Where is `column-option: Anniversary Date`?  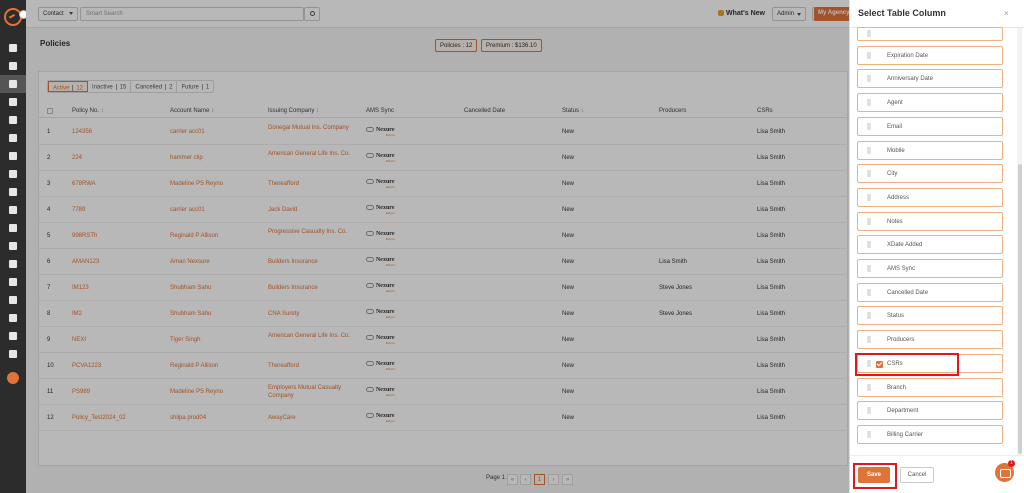
column-option: Anniversary Date is located at coordinates (930, 79).